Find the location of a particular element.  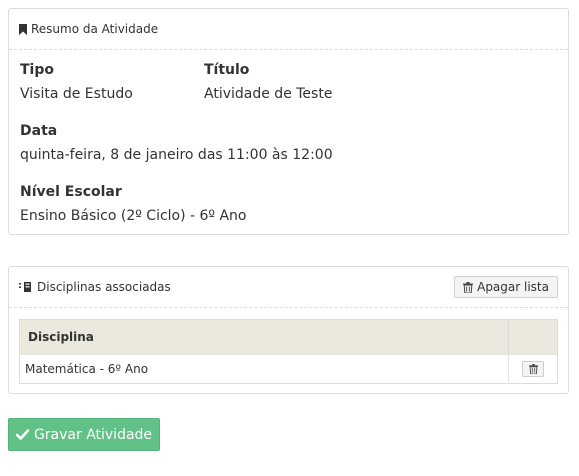

row-actions is located at coordinates (533, 369).